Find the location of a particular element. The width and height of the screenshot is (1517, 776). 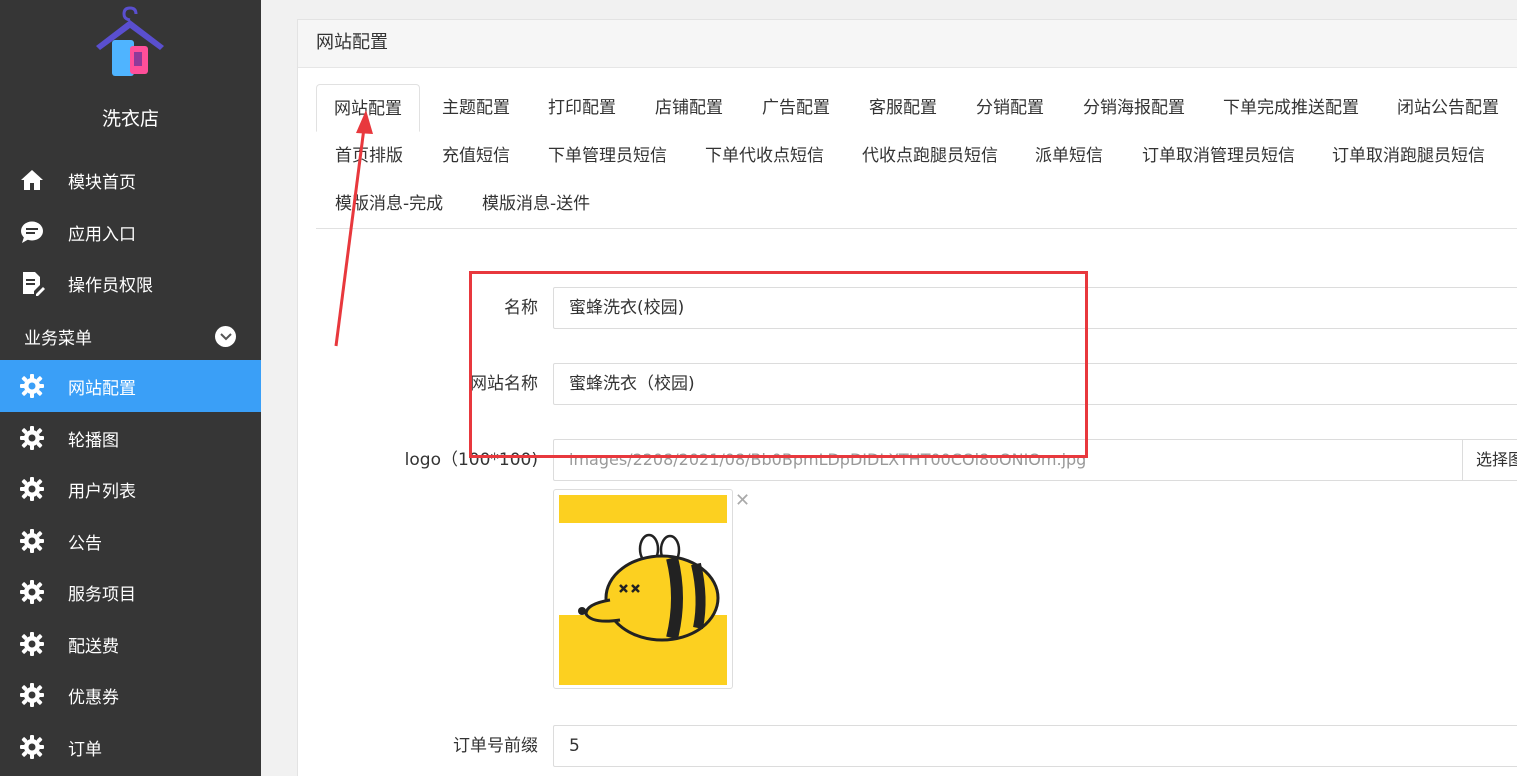

sidebar-item-user-list: 用户列表 is located at coordinates (130, 489).